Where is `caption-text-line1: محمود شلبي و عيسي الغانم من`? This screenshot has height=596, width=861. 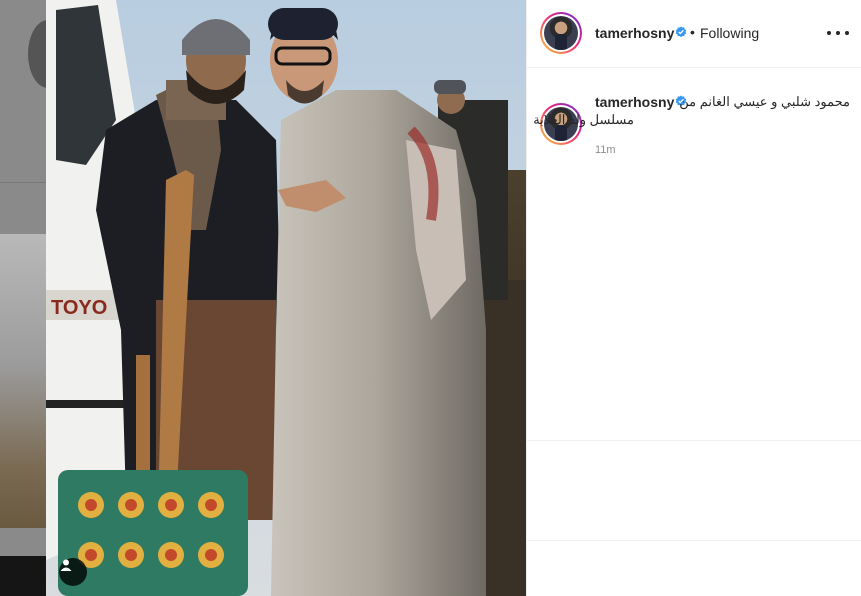
caption-text-line1: محمود شلبي و عيسي الغانم من is located at coordinates (764, 101).